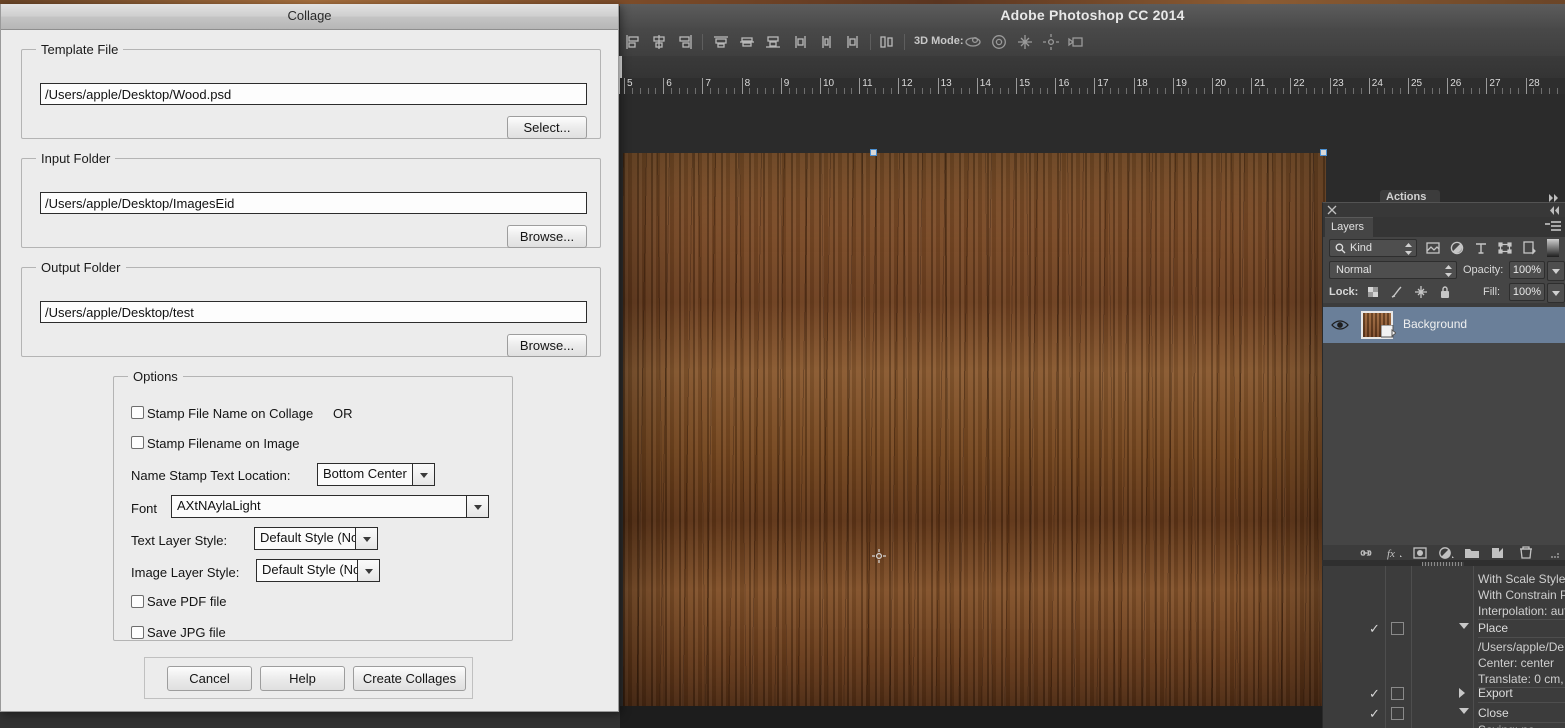  What do you see at coordinates (773, 42) in the screenshot?
I see `align-bottom-edges-icon` at bounding box center [773, 42].